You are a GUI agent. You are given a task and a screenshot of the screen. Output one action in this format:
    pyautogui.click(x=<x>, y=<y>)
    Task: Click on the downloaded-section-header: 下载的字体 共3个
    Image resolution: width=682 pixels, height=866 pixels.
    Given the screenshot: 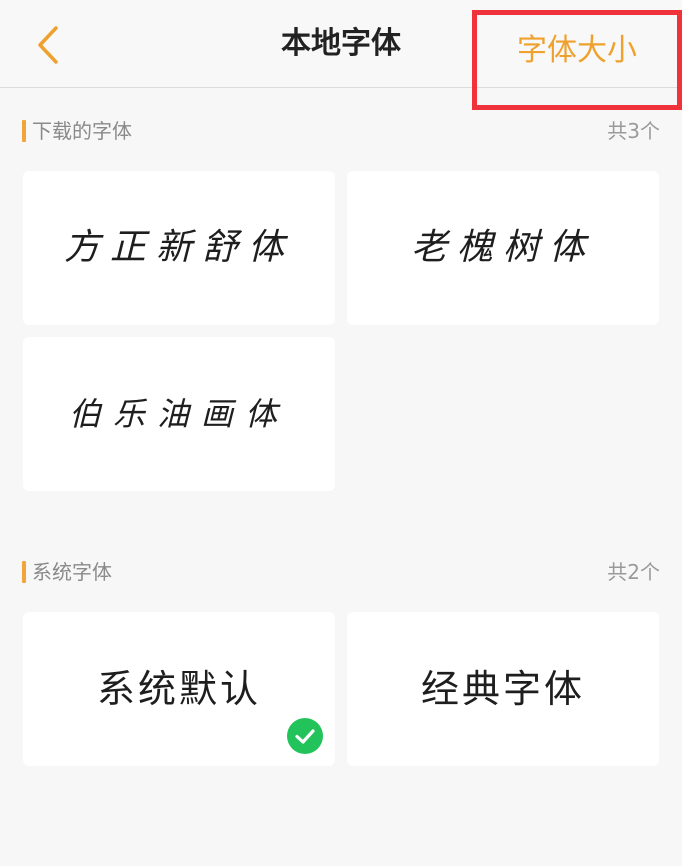 What is the action you would take?
    pyautogui.click(x=341, y=131)
    